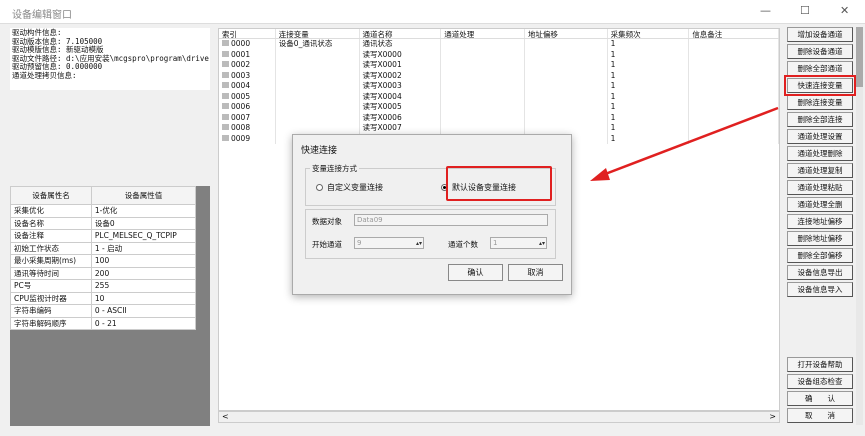  Describe the element at coordinates (463, 244) in the screenshot. I see `channel-count-label: 通道个数` at that location.